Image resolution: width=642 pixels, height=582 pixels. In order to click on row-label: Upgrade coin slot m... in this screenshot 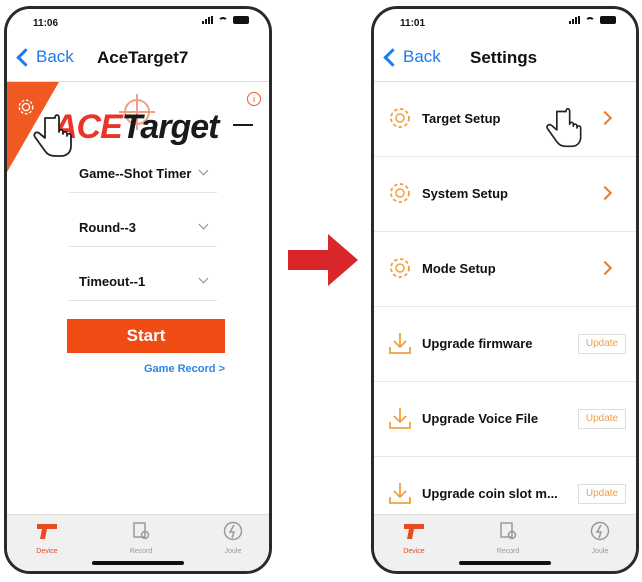, I will do `click(490, 493)`.